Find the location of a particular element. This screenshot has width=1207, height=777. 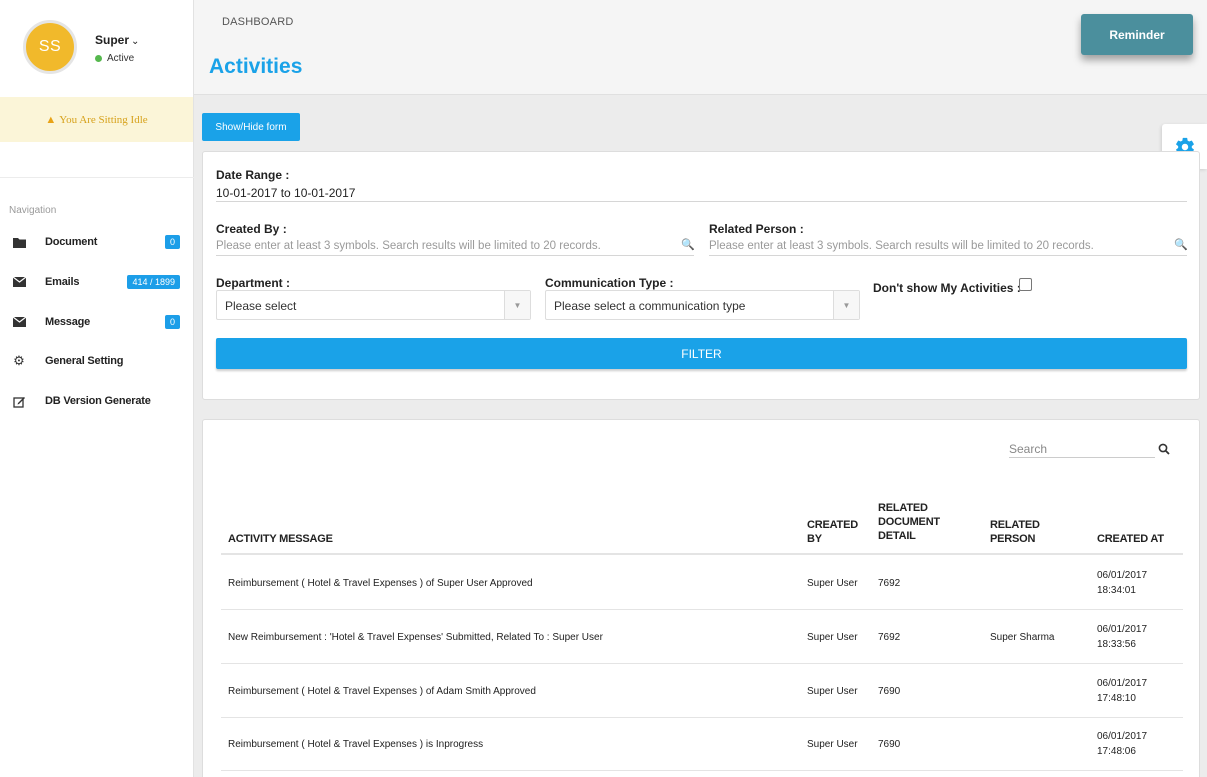

column-header-line: DETAIL is located at coordinates (897, 536).